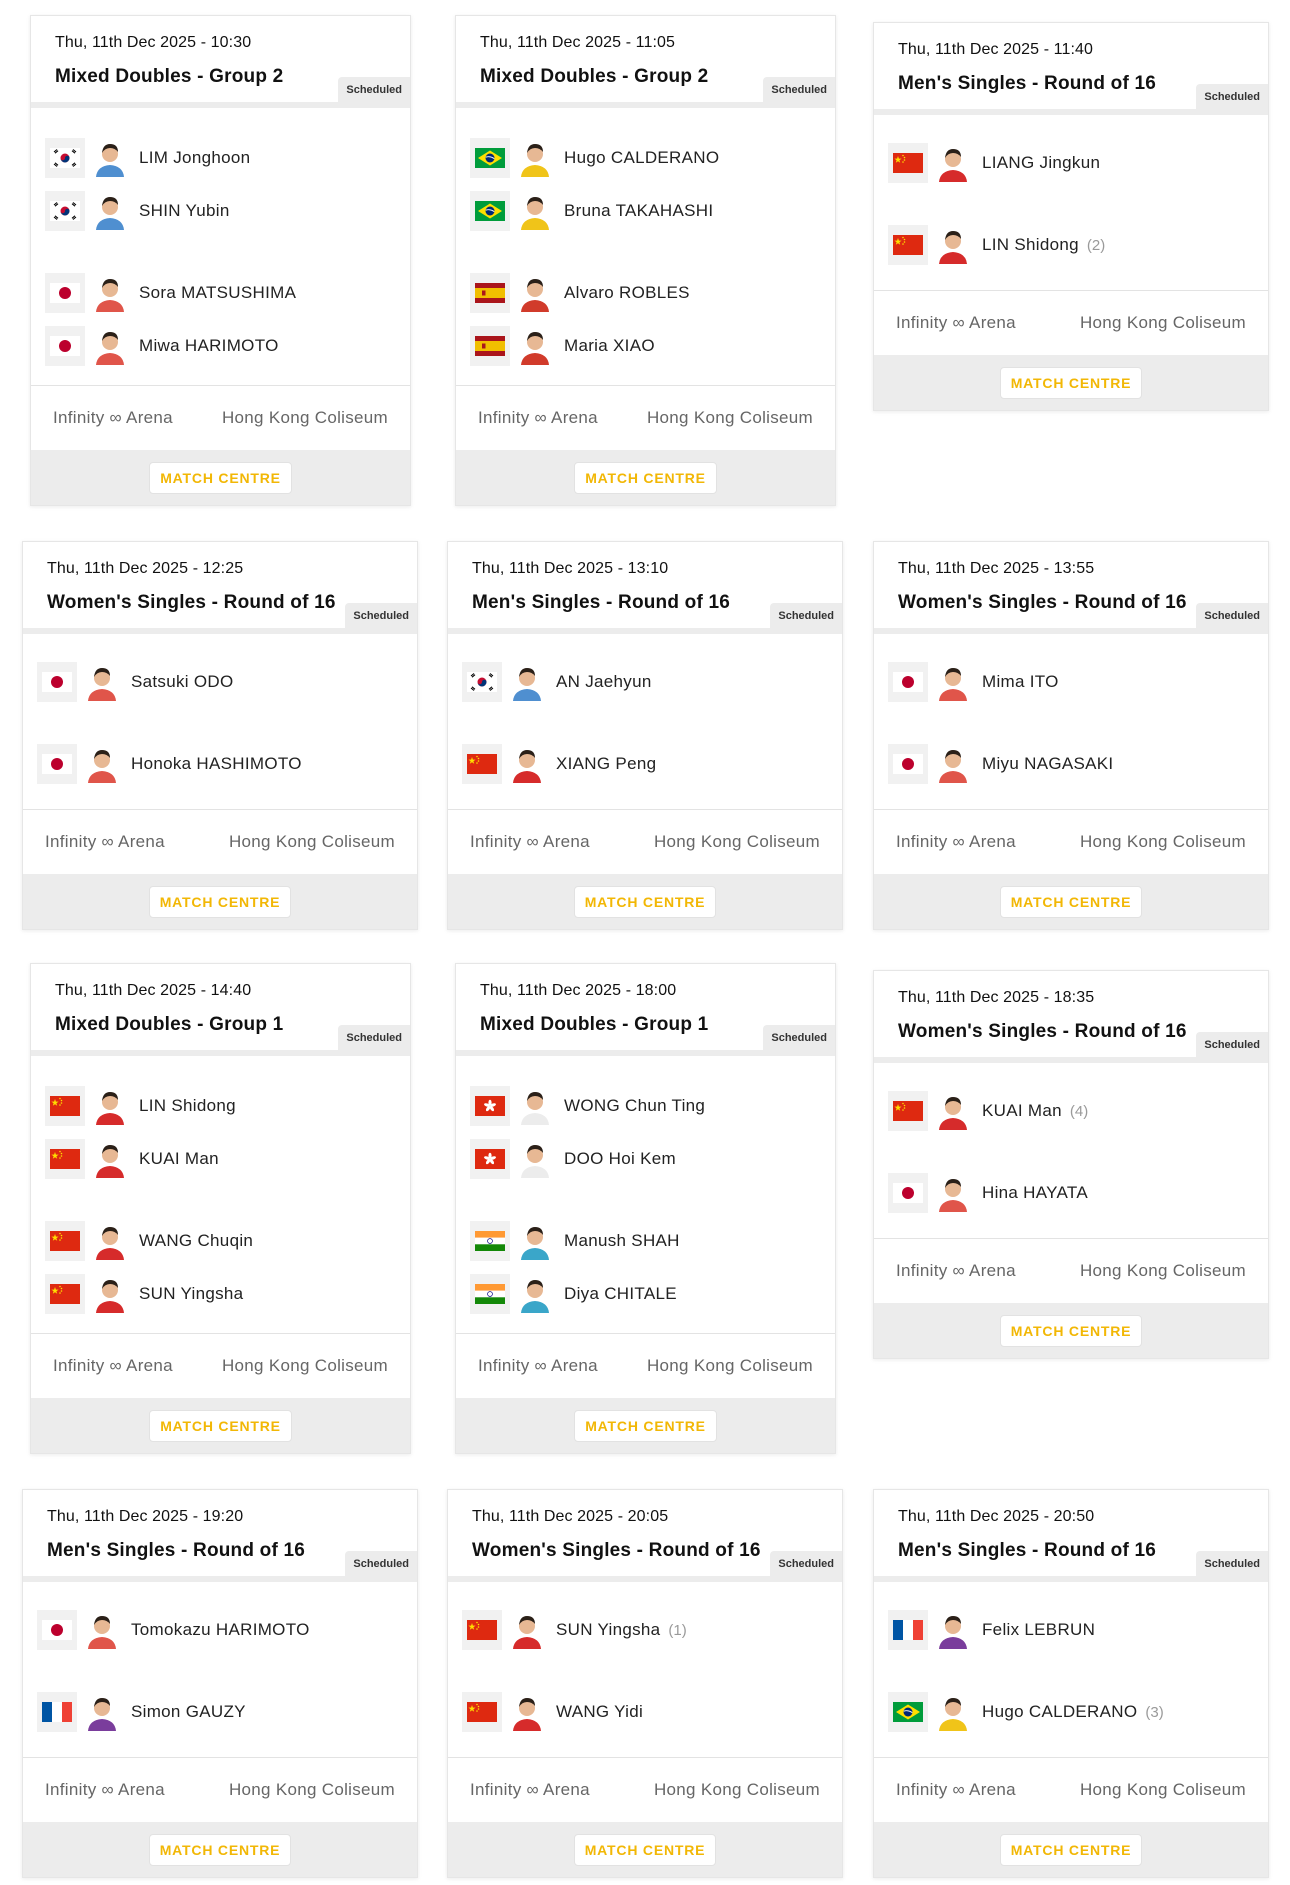 Image resolution: width=1290 pixels, height=1885 pixels. Describe the element at coordinates (170, 293) in the screenshot. I see `player-row: Sora MATSUSHIMA` at that location.